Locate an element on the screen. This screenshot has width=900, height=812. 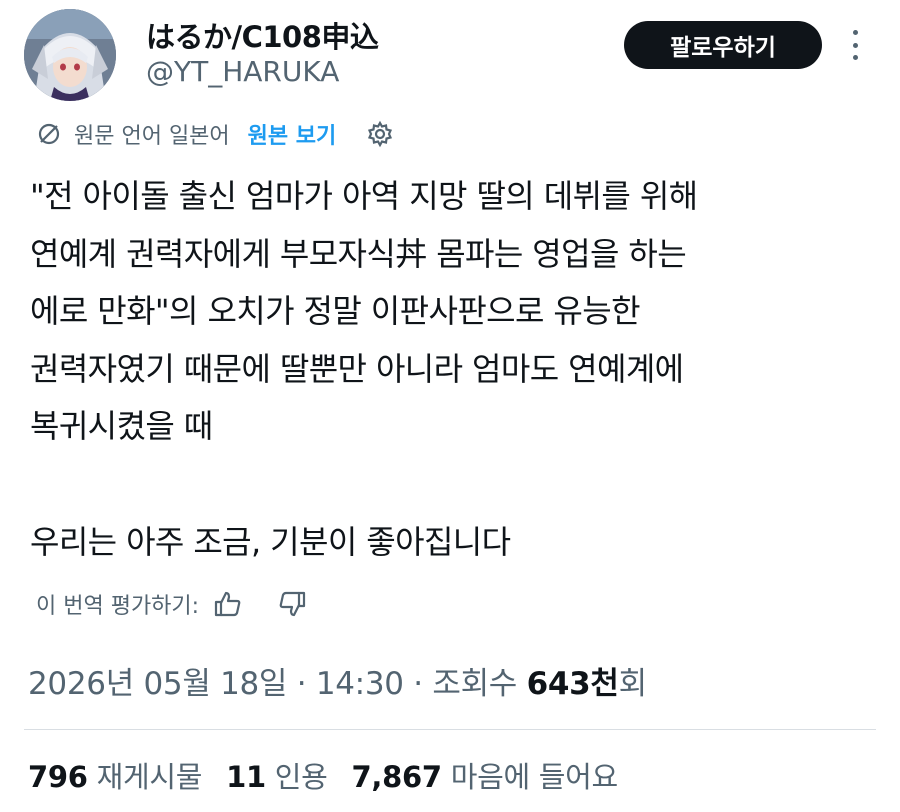
anime-avatar is located at coordinates (70, 55).